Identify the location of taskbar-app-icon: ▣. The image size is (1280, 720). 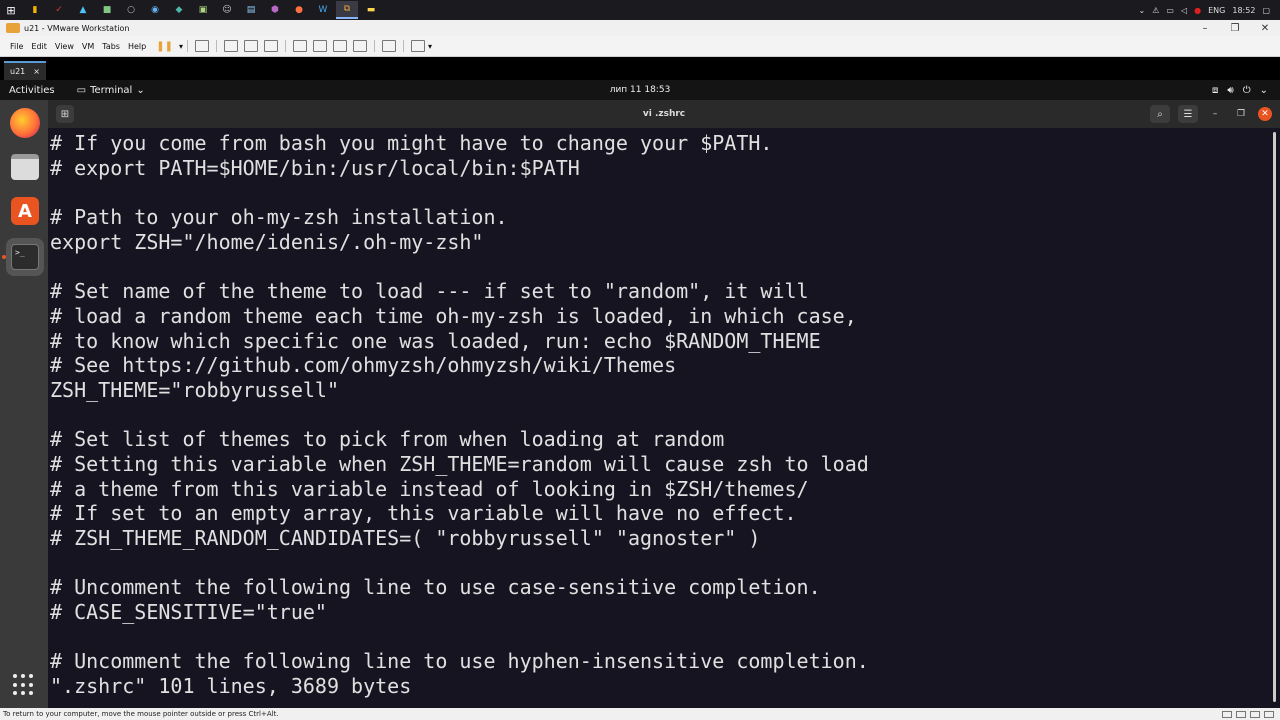
(203, 10).